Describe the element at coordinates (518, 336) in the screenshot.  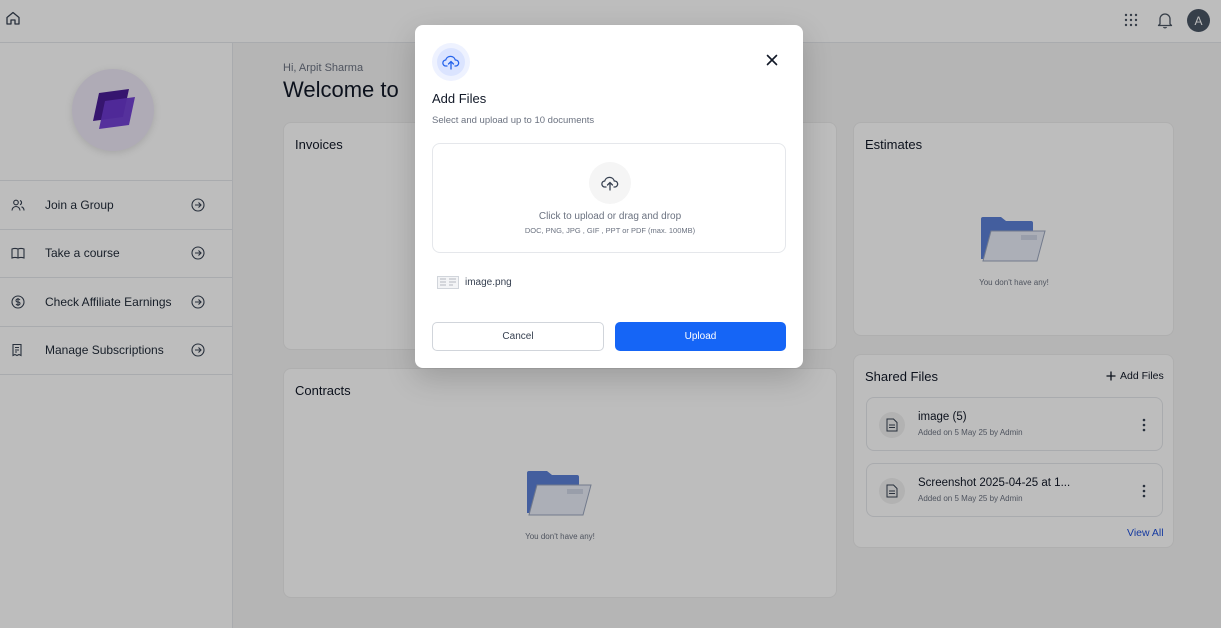
I see `cancel-button: Cancel` at that location.